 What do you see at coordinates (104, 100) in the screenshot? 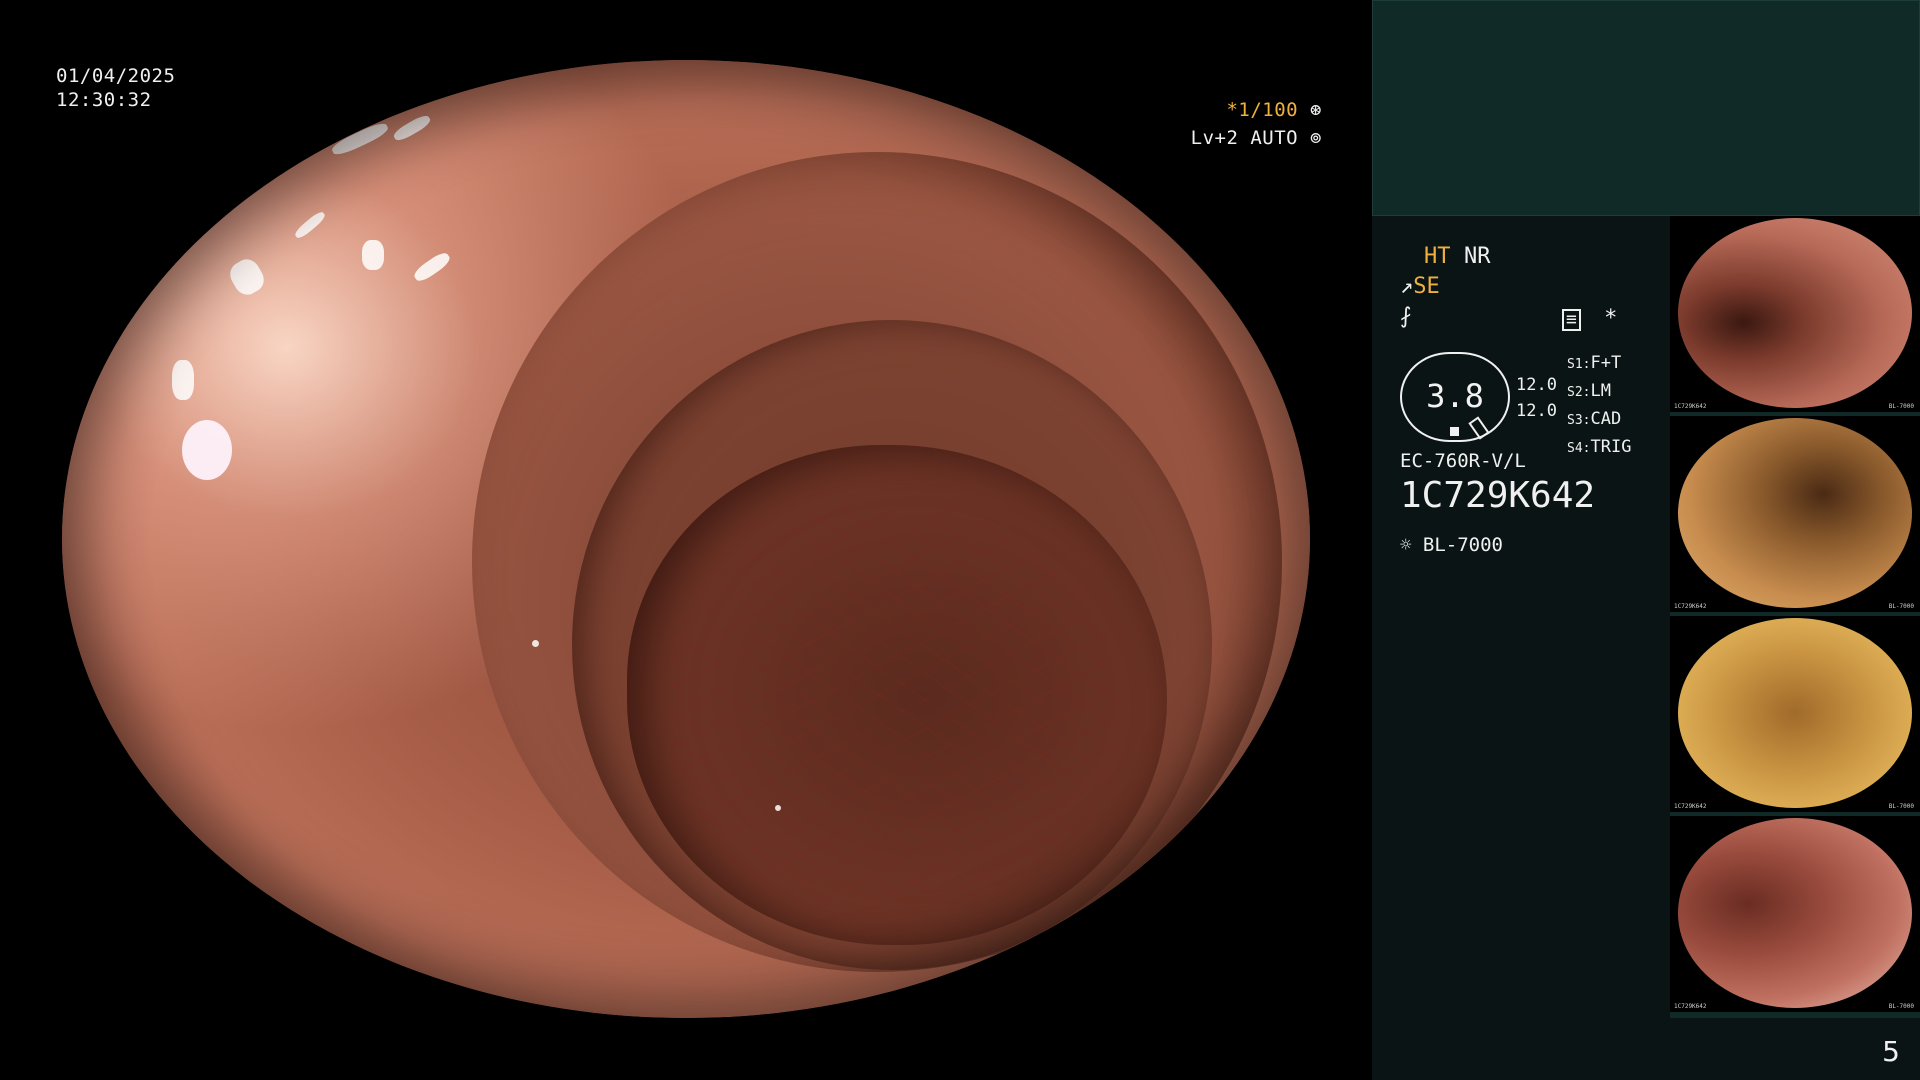
I see `time-text: 12:30:32` at bounding box center [104, 100].